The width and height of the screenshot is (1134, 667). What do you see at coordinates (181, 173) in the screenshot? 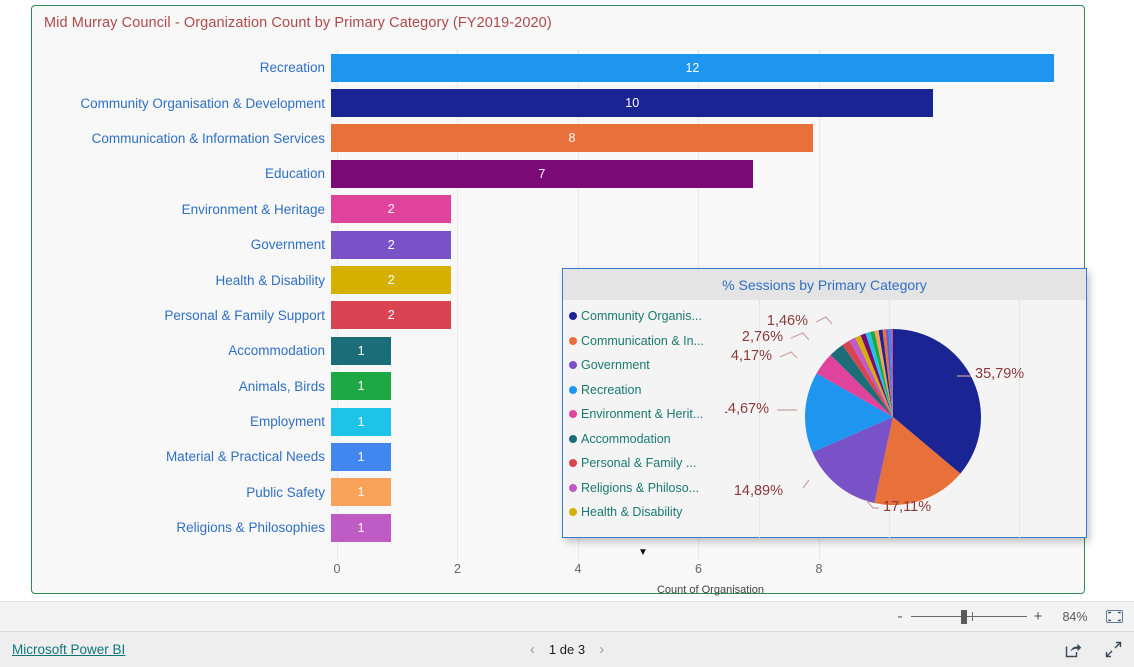
I see `bar-category-label: Education` at bounding box center [181, 173].